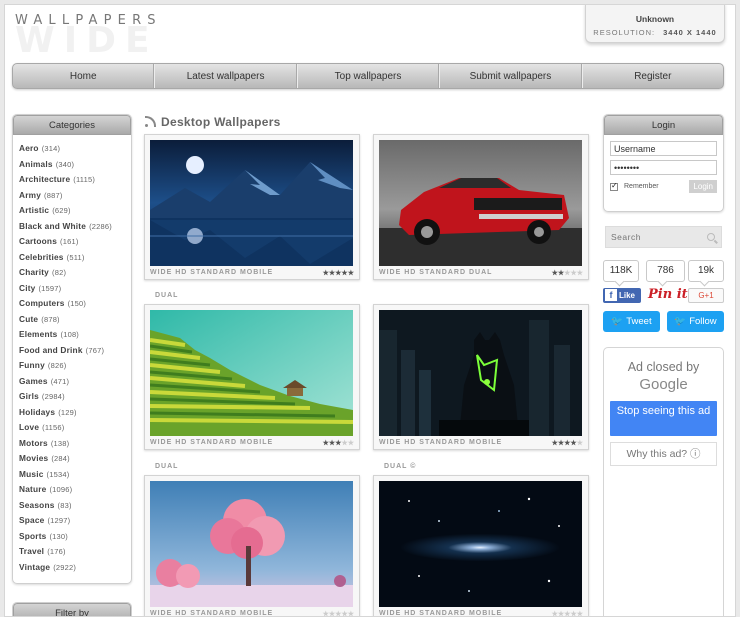  I want to click on password-field, so click(663, 167).